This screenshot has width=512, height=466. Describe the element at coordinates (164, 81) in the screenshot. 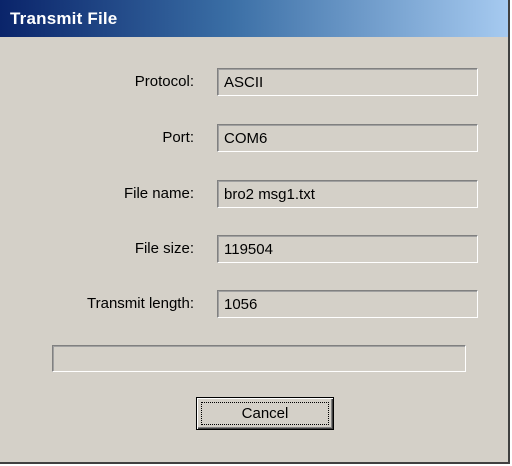

I see `protocol-label: Protocol:` at that location.